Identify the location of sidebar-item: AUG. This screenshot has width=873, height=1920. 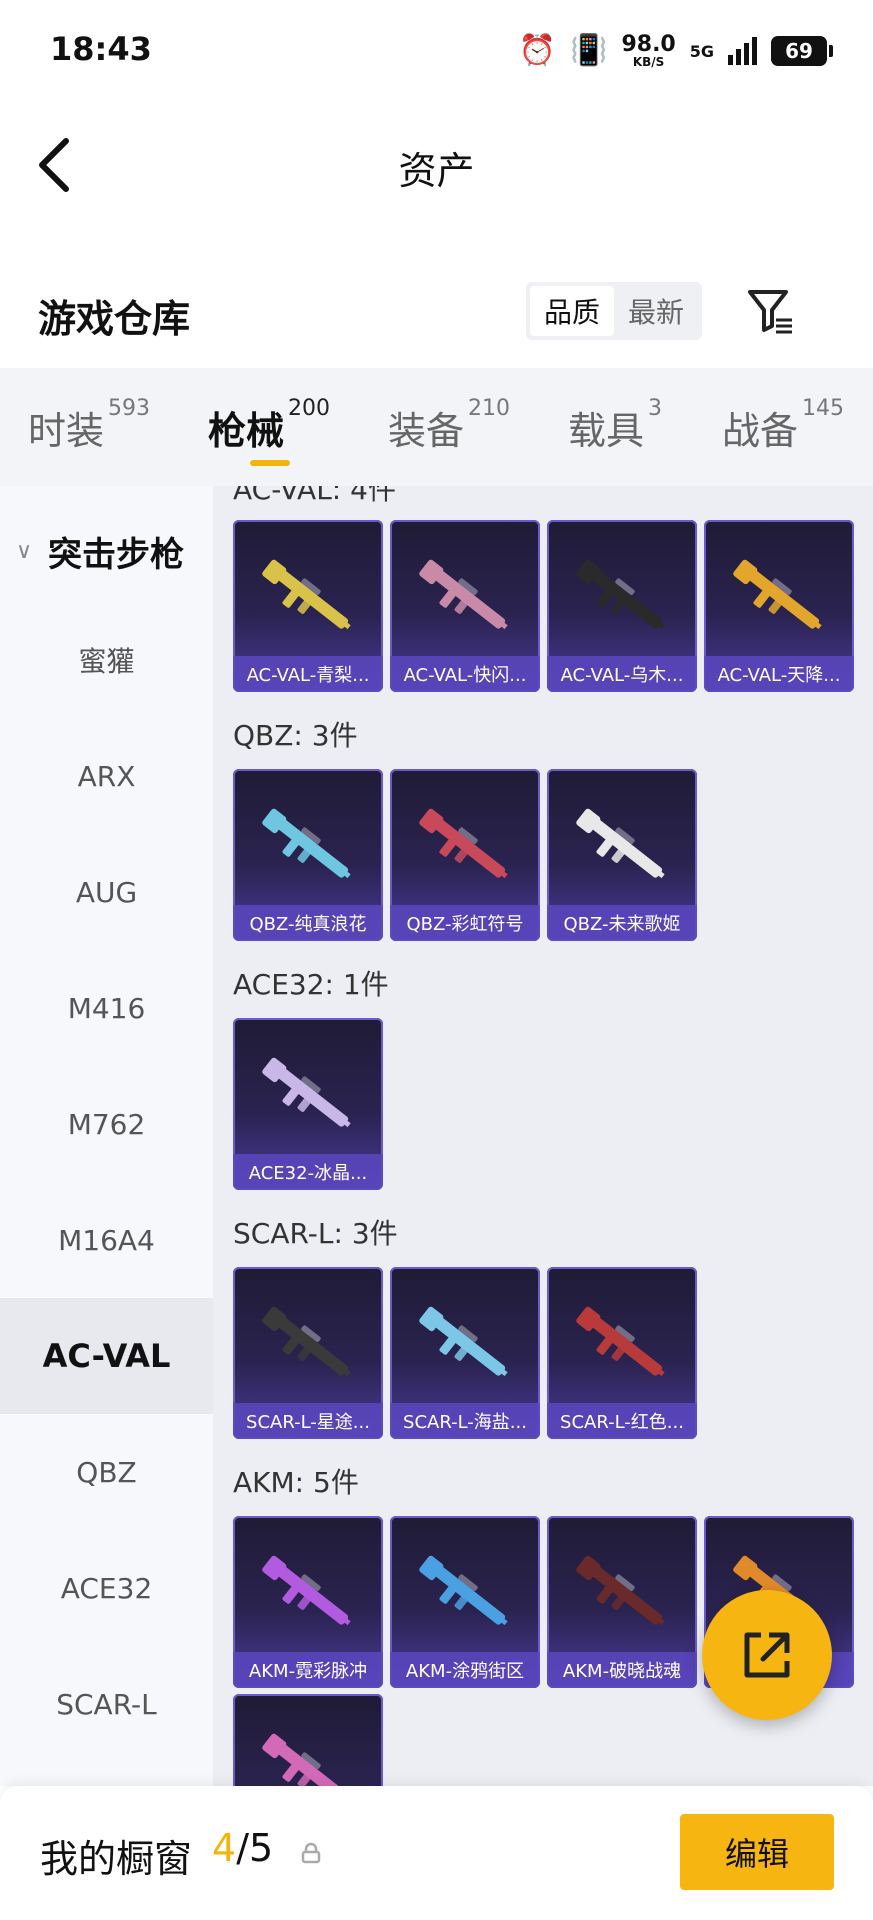
(106, 892).